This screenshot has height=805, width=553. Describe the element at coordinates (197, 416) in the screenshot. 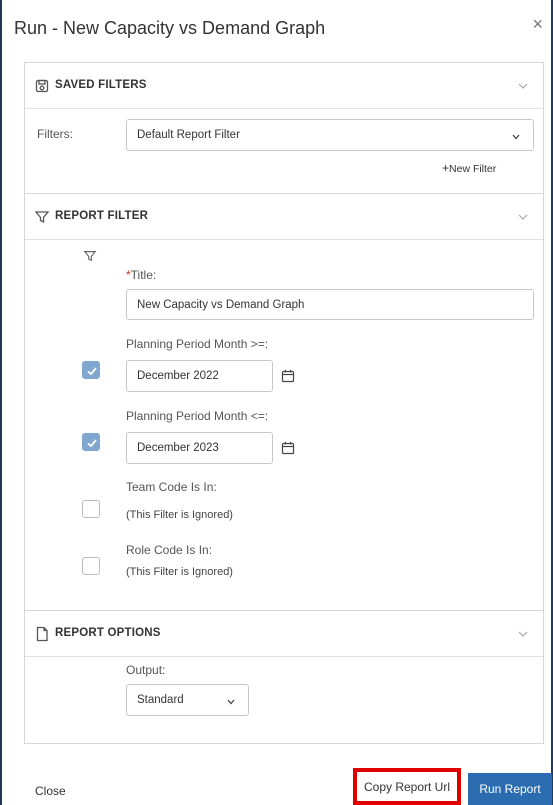

I see `period-to-label: Planning Period Month <=:` at that location.